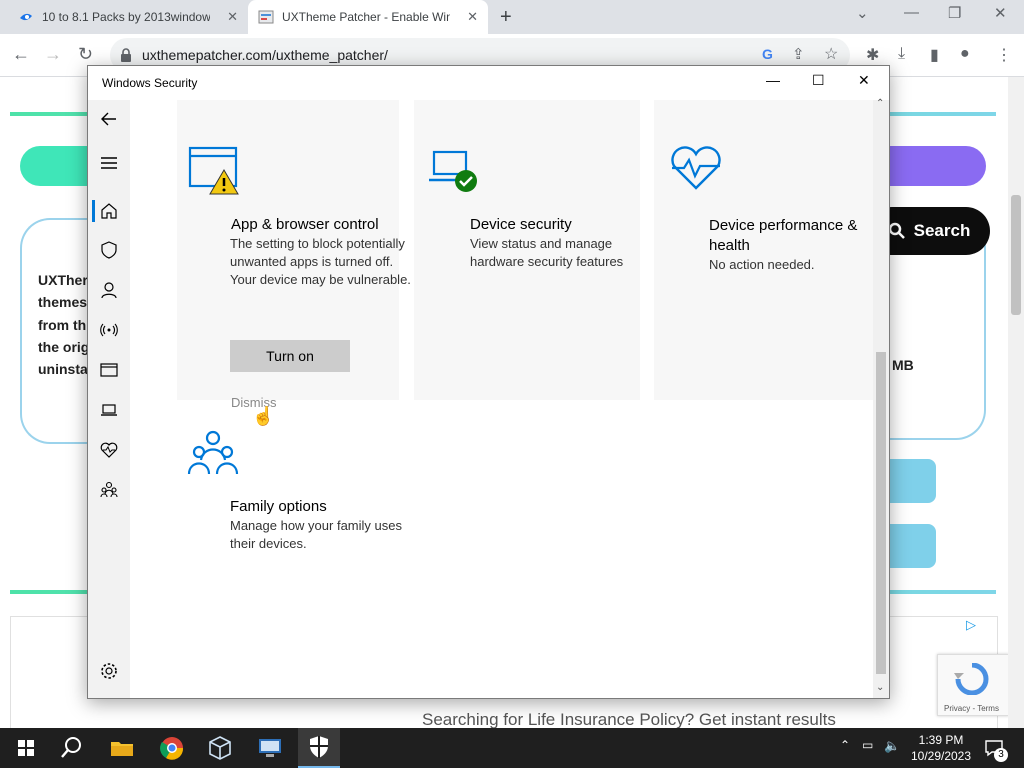 The width and height of the screenshot is (1024, 768). What do you see at coordinates (109, 163) in the screenshot?
I see `hamburger-menu-icon` at bounding box center [109, 163].